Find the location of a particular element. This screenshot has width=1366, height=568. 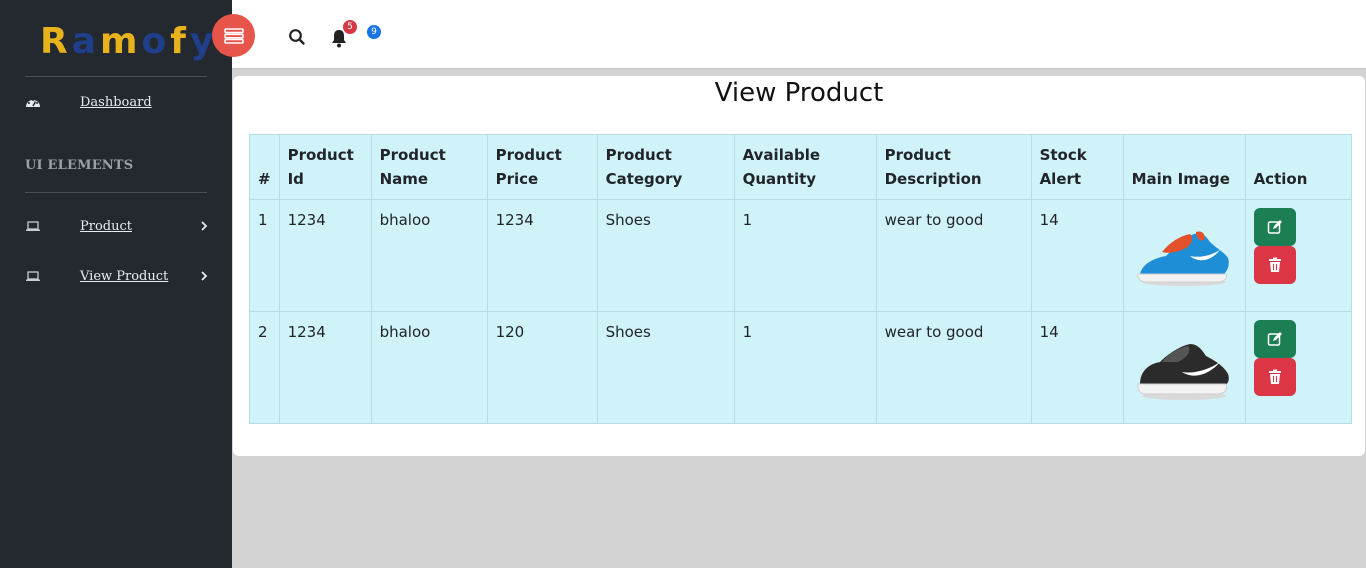

topbar is located at coordinates (799, 34).